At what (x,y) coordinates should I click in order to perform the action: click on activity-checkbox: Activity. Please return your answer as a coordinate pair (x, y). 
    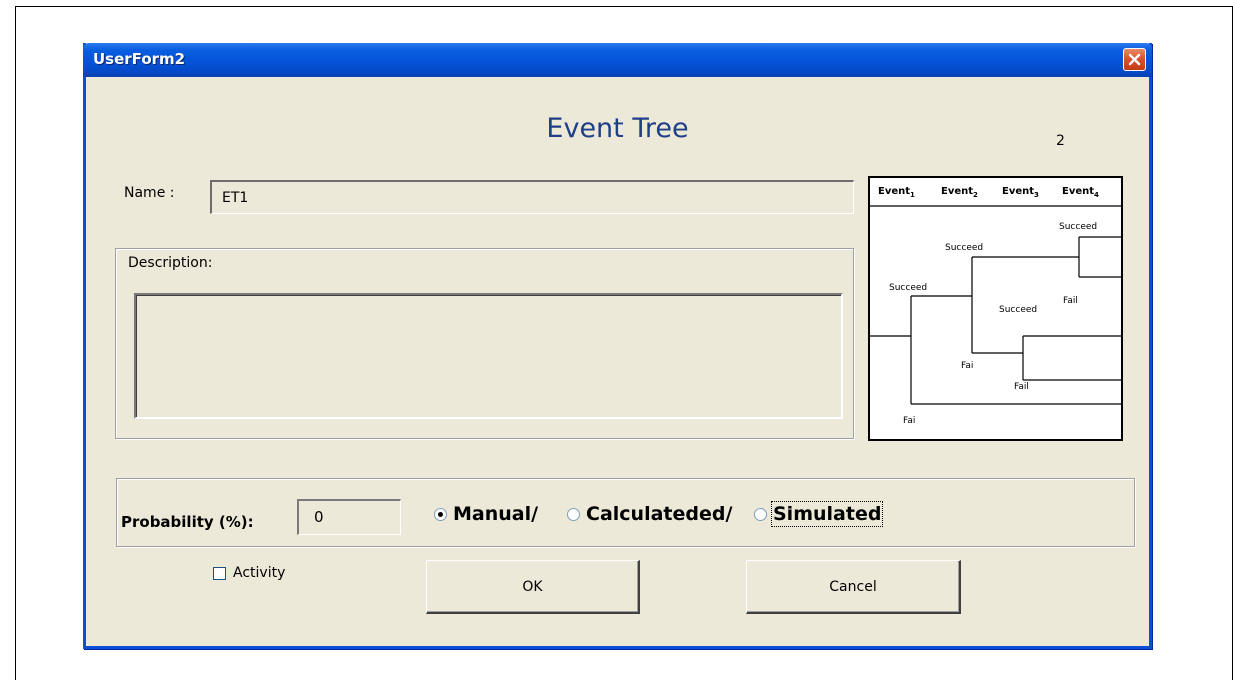
    Looking at the image, I should click on (249, 573).